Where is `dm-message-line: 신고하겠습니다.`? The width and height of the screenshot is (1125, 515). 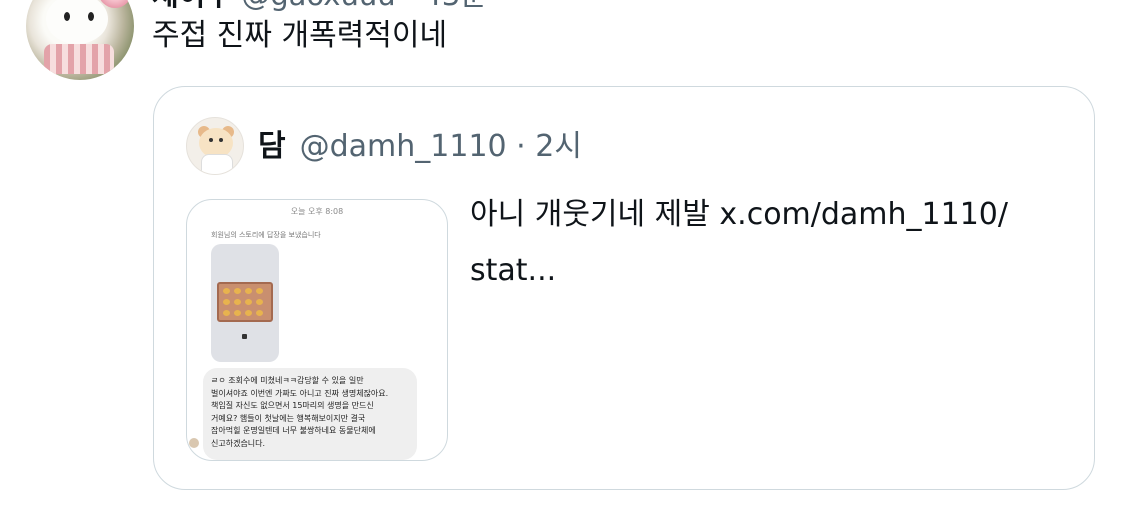 dm-message-line: 신고하겠습니다. is located at coordinates (238, 443).